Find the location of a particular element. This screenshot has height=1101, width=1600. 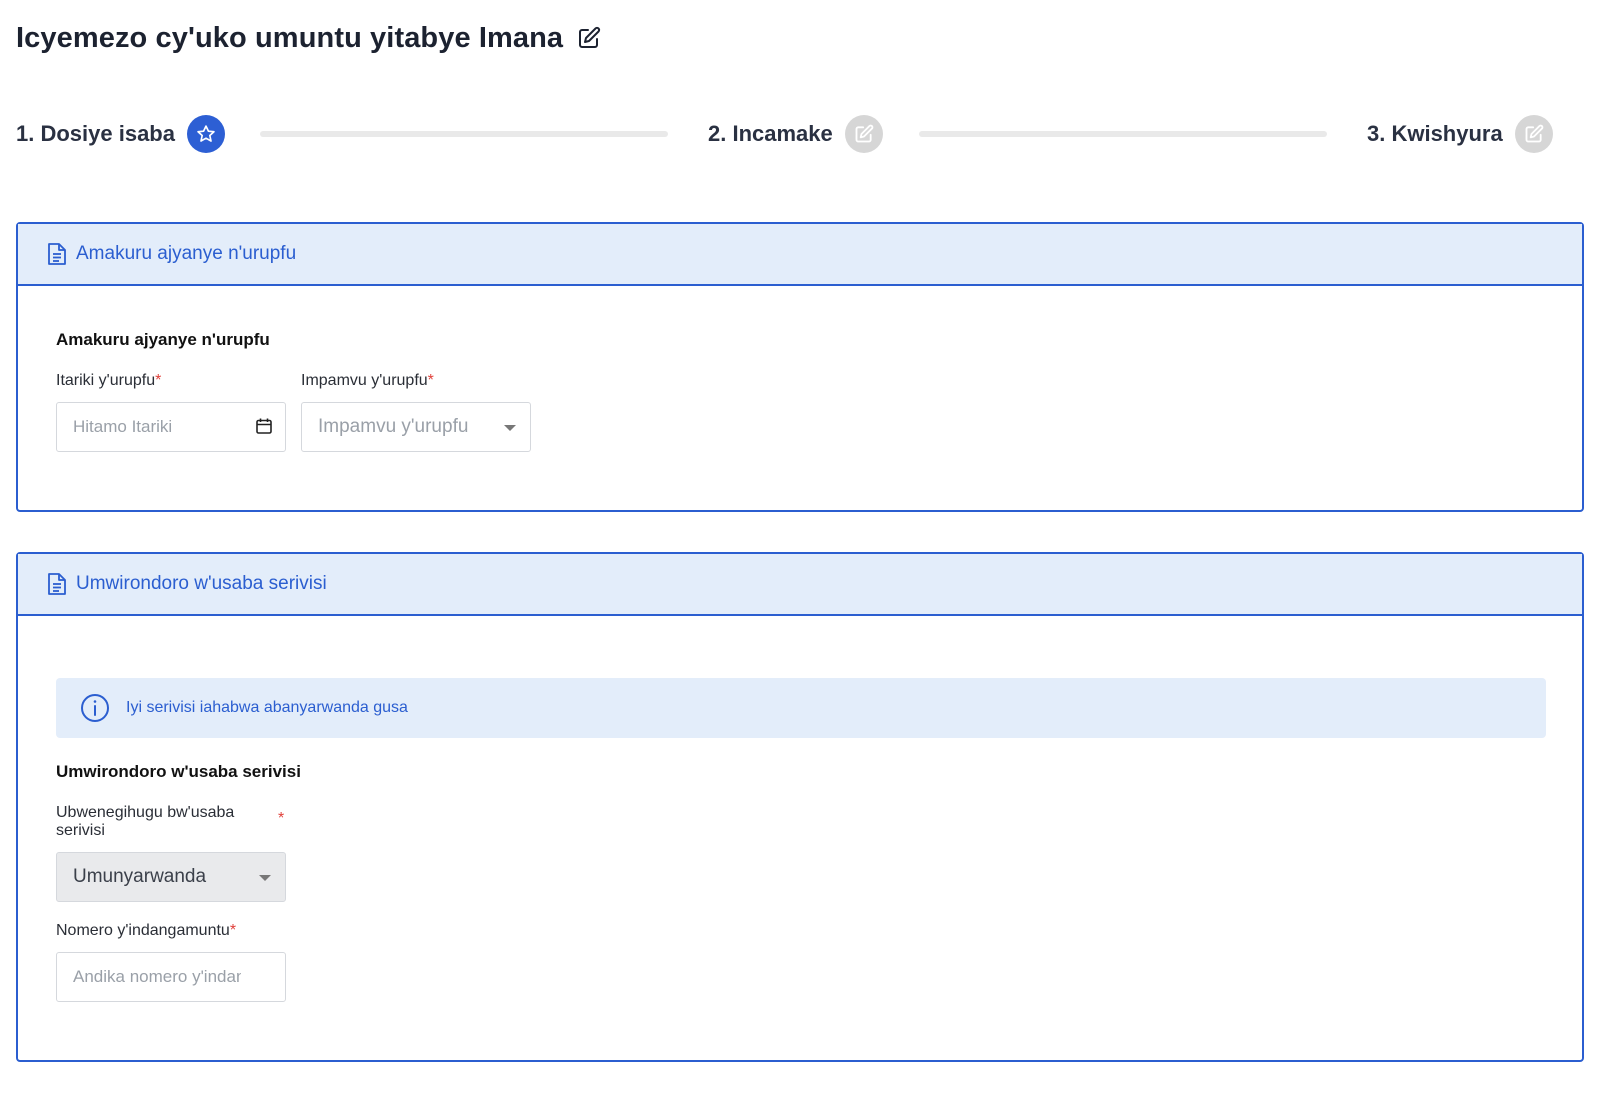

nationality-select: Umunyarwanda is located at coordinates (171, 877).